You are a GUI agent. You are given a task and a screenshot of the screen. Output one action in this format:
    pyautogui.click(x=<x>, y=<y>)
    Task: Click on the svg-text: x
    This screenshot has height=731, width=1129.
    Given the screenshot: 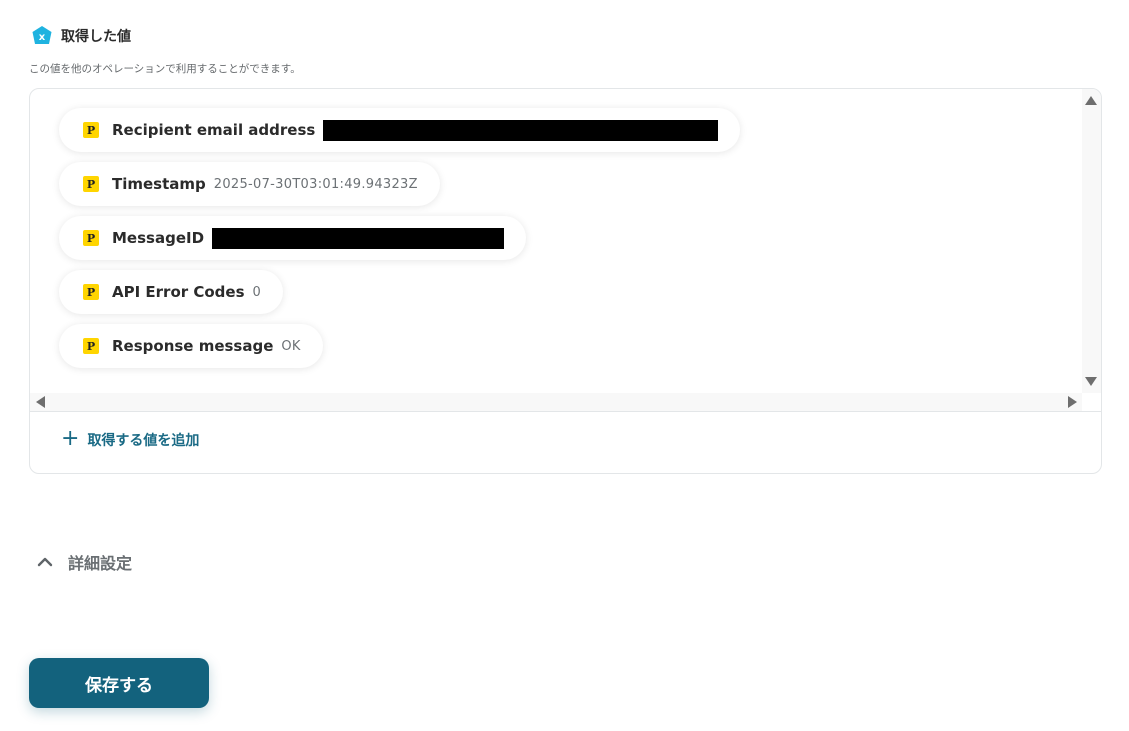 What is the action you would take?
    pyautogui.click(x=42, y=37)
    